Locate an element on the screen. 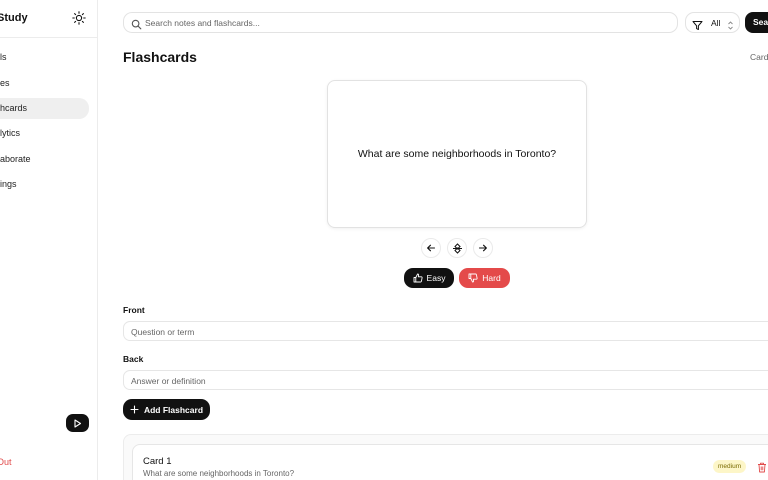  back-field is located at coordinates (445, 380).